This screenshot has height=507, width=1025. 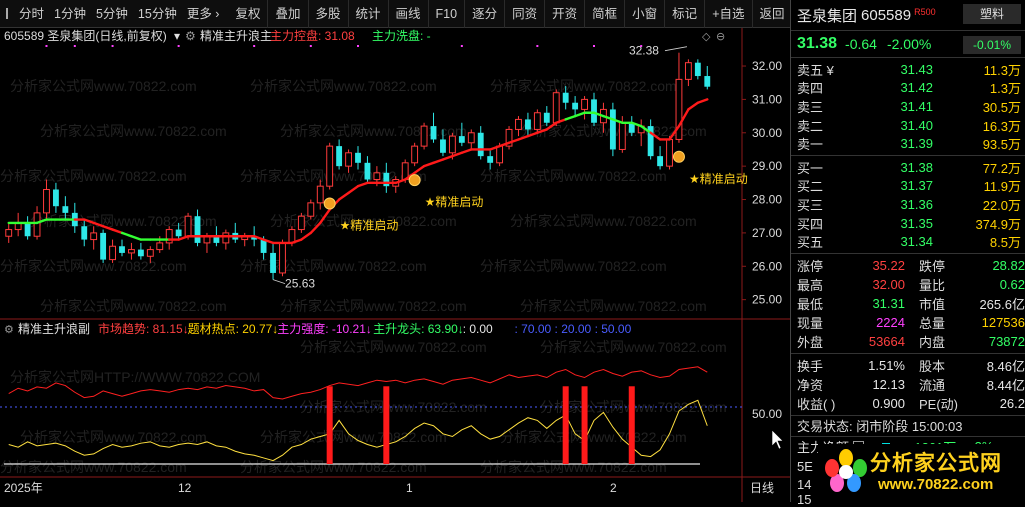 I want to click on draw-line-button: 画线, so click(x=409, y=14).